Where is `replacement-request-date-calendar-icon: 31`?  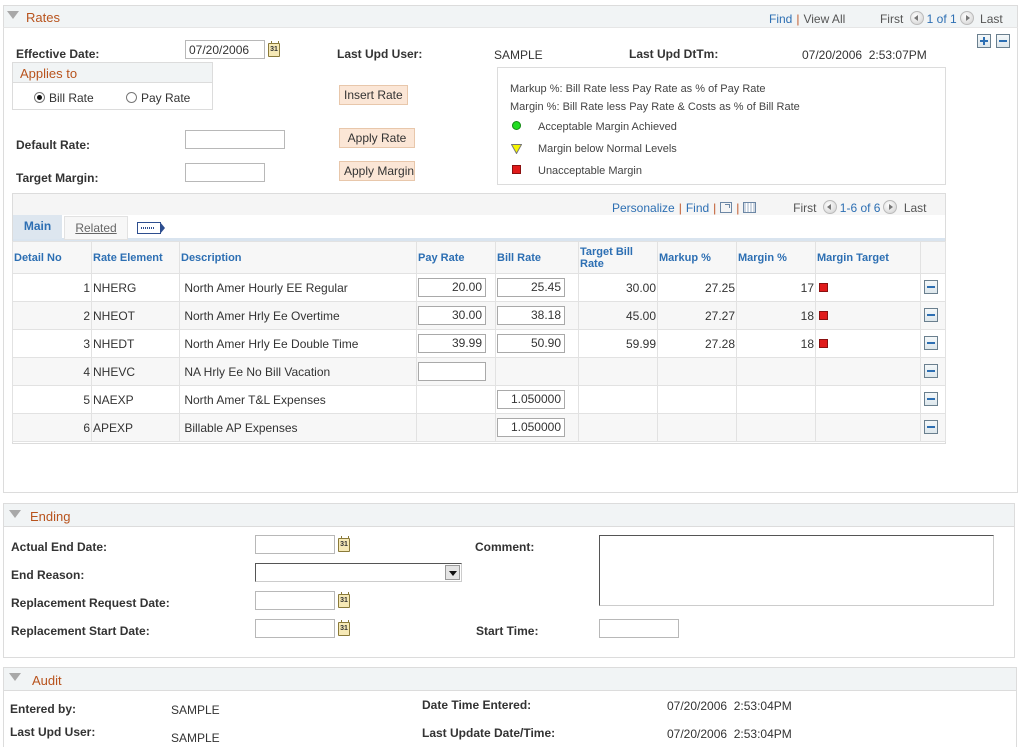
replacement-request-date-calendar-icon: 31 is located at coordinates (344, 600).